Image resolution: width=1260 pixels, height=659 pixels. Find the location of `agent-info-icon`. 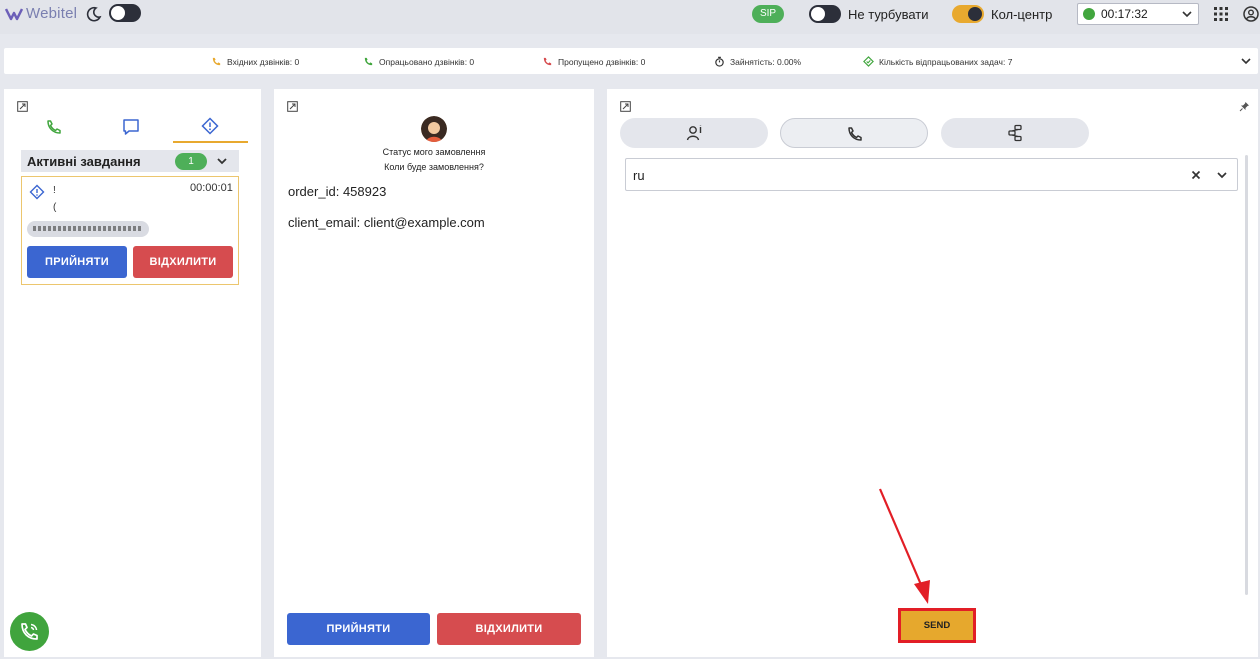

agent-info-icon is located at coordinates (694, 133).